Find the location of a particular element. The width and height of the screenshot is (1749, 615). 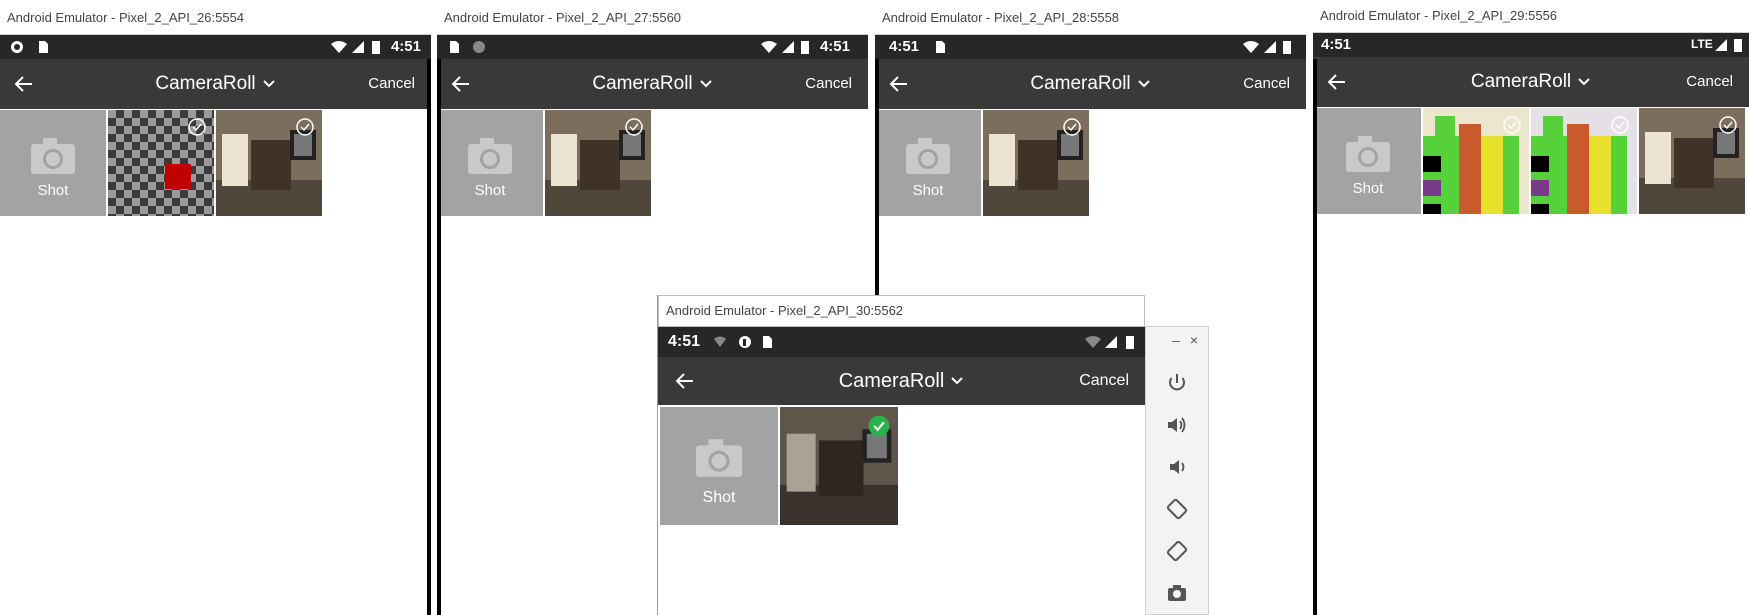

rotate-left-icon is located at coordinates (1177, 509).